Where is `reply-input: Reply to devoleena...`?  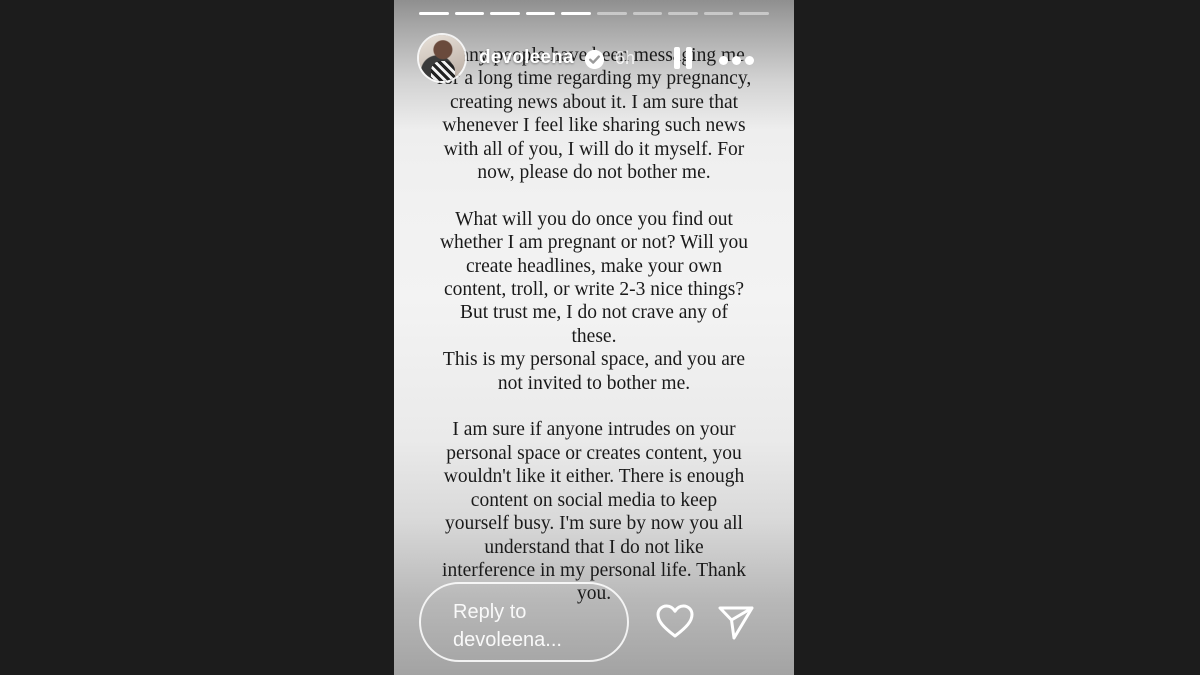 reply-input: Reply to devoleena... is located at coordinates (524, 622).